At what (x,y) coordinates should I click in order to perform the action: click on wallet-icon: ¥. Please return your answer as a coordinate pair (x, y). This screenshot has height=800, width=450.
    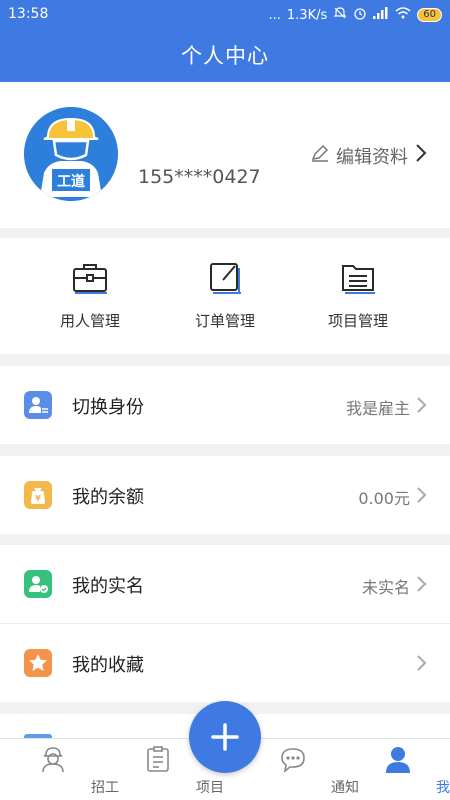
    Looking at the image, I should click on (38, 495).